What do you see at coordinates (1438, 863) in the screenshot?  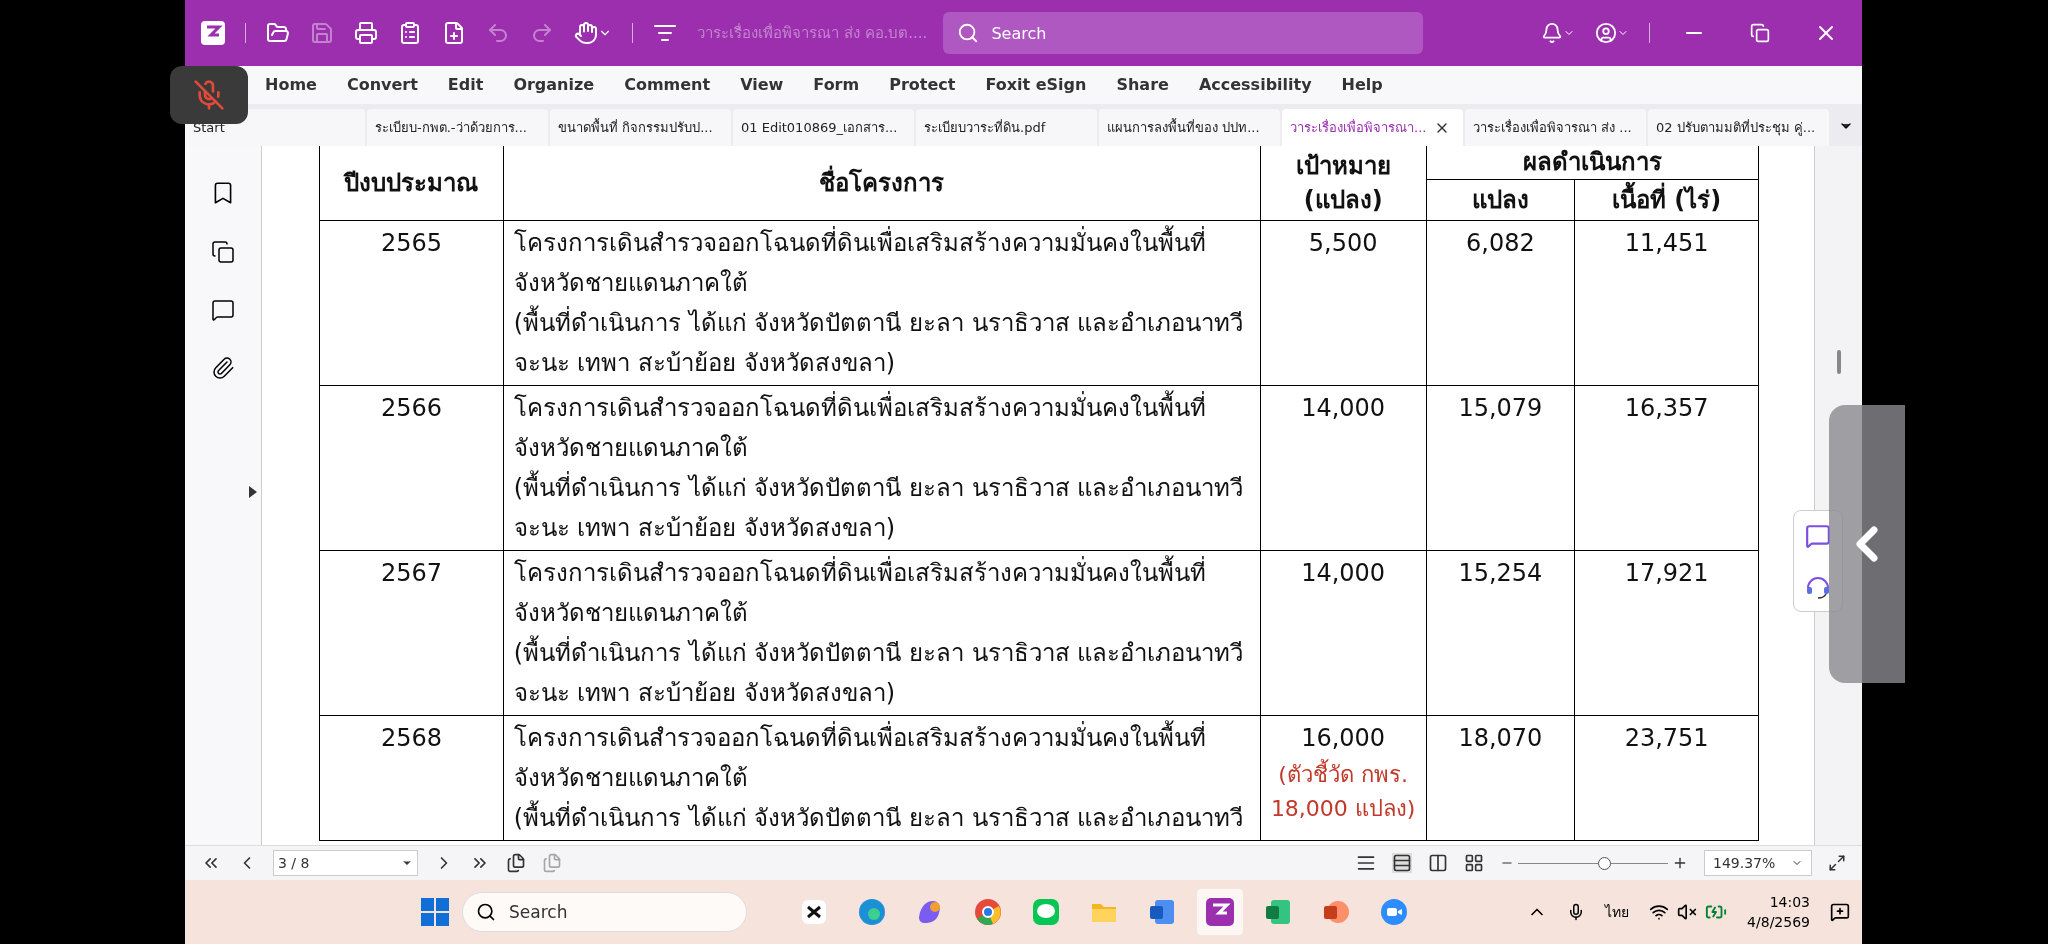 I see `two-page-icon` at bounding box center [1438, 863].